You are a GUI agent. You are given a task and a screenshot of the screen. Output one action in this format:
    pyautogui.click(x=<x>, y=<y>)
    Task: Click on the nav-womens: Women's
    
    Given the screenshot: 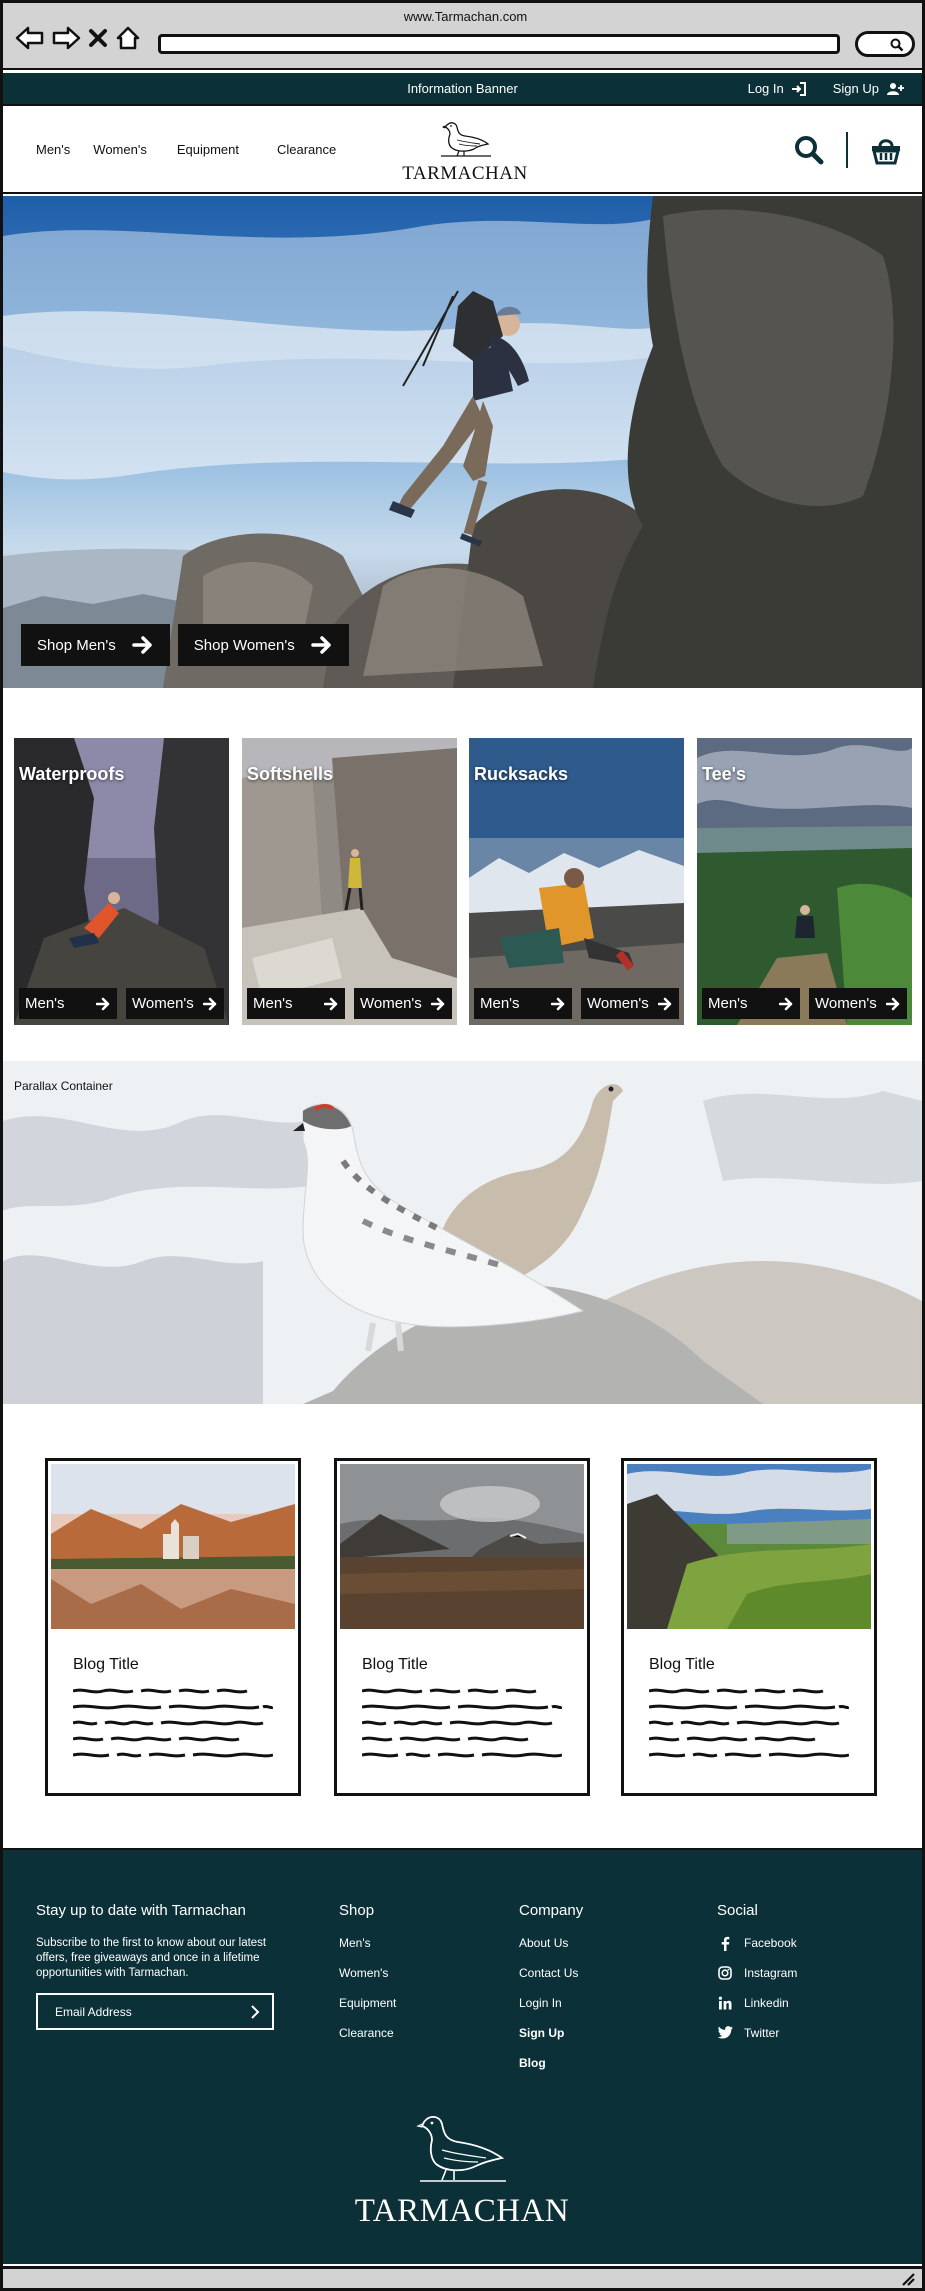 What is the action you would take?
    pyautogui.click(x=120, y=149)
    